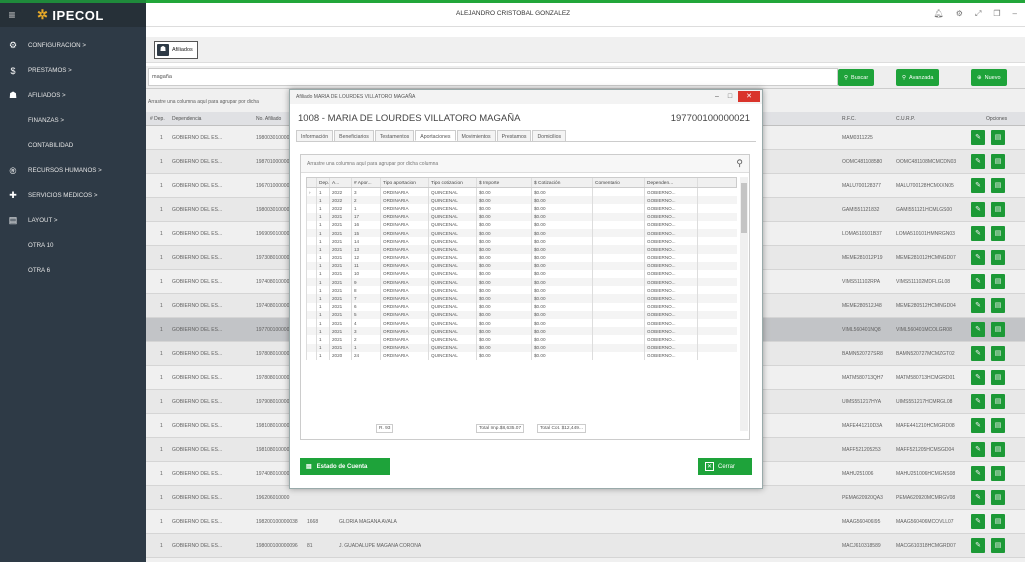  Describe the element at coordinates (978, 14) in the screenshot. I see `expand-icon: ⤢` at that location.